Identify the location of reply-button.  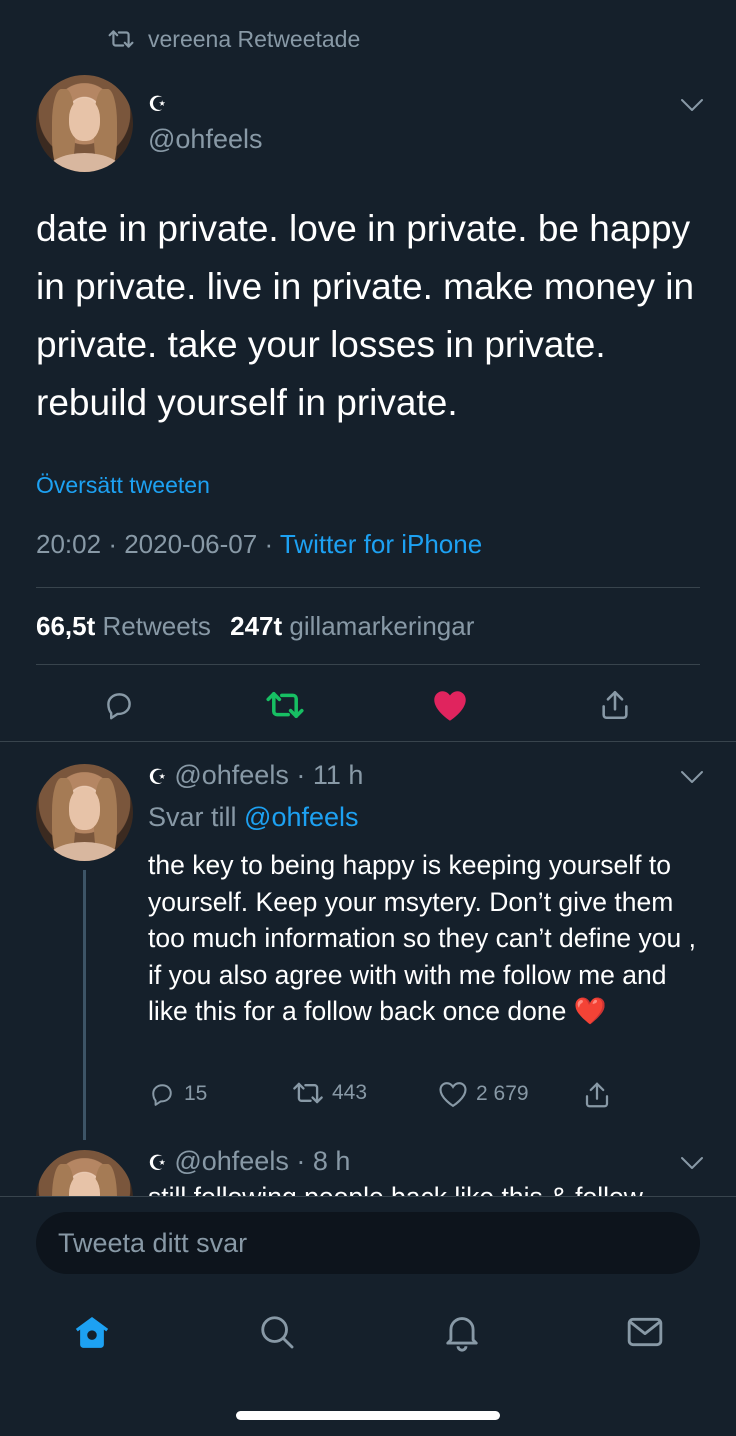
(119, 705).